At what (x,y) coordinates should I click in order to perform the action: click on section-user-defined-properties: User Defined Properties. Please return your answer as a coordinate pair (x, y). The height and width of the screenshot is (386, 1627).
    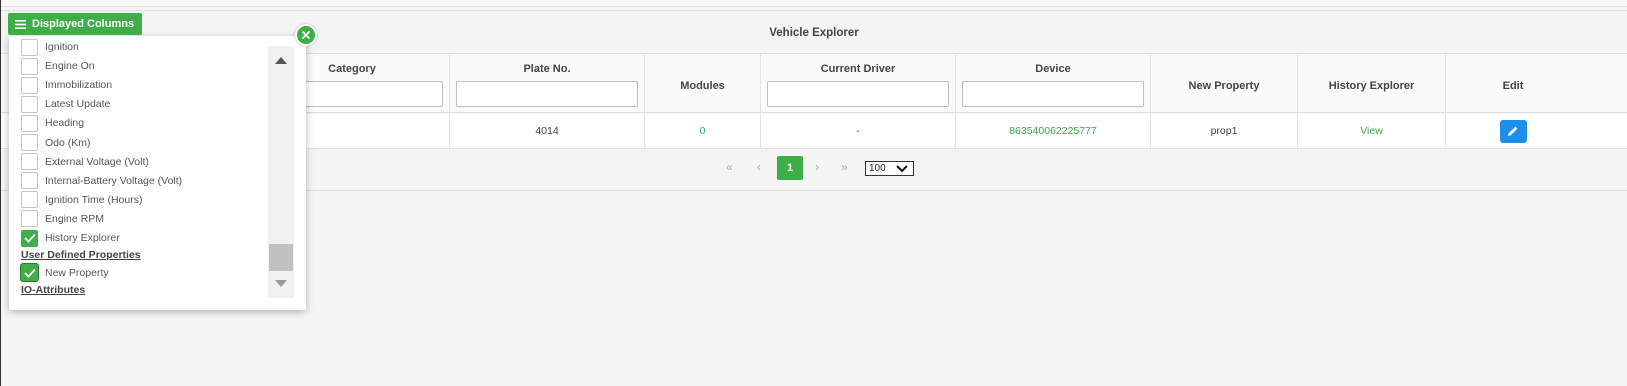
    Looking at the image, I should click on (81, 255).